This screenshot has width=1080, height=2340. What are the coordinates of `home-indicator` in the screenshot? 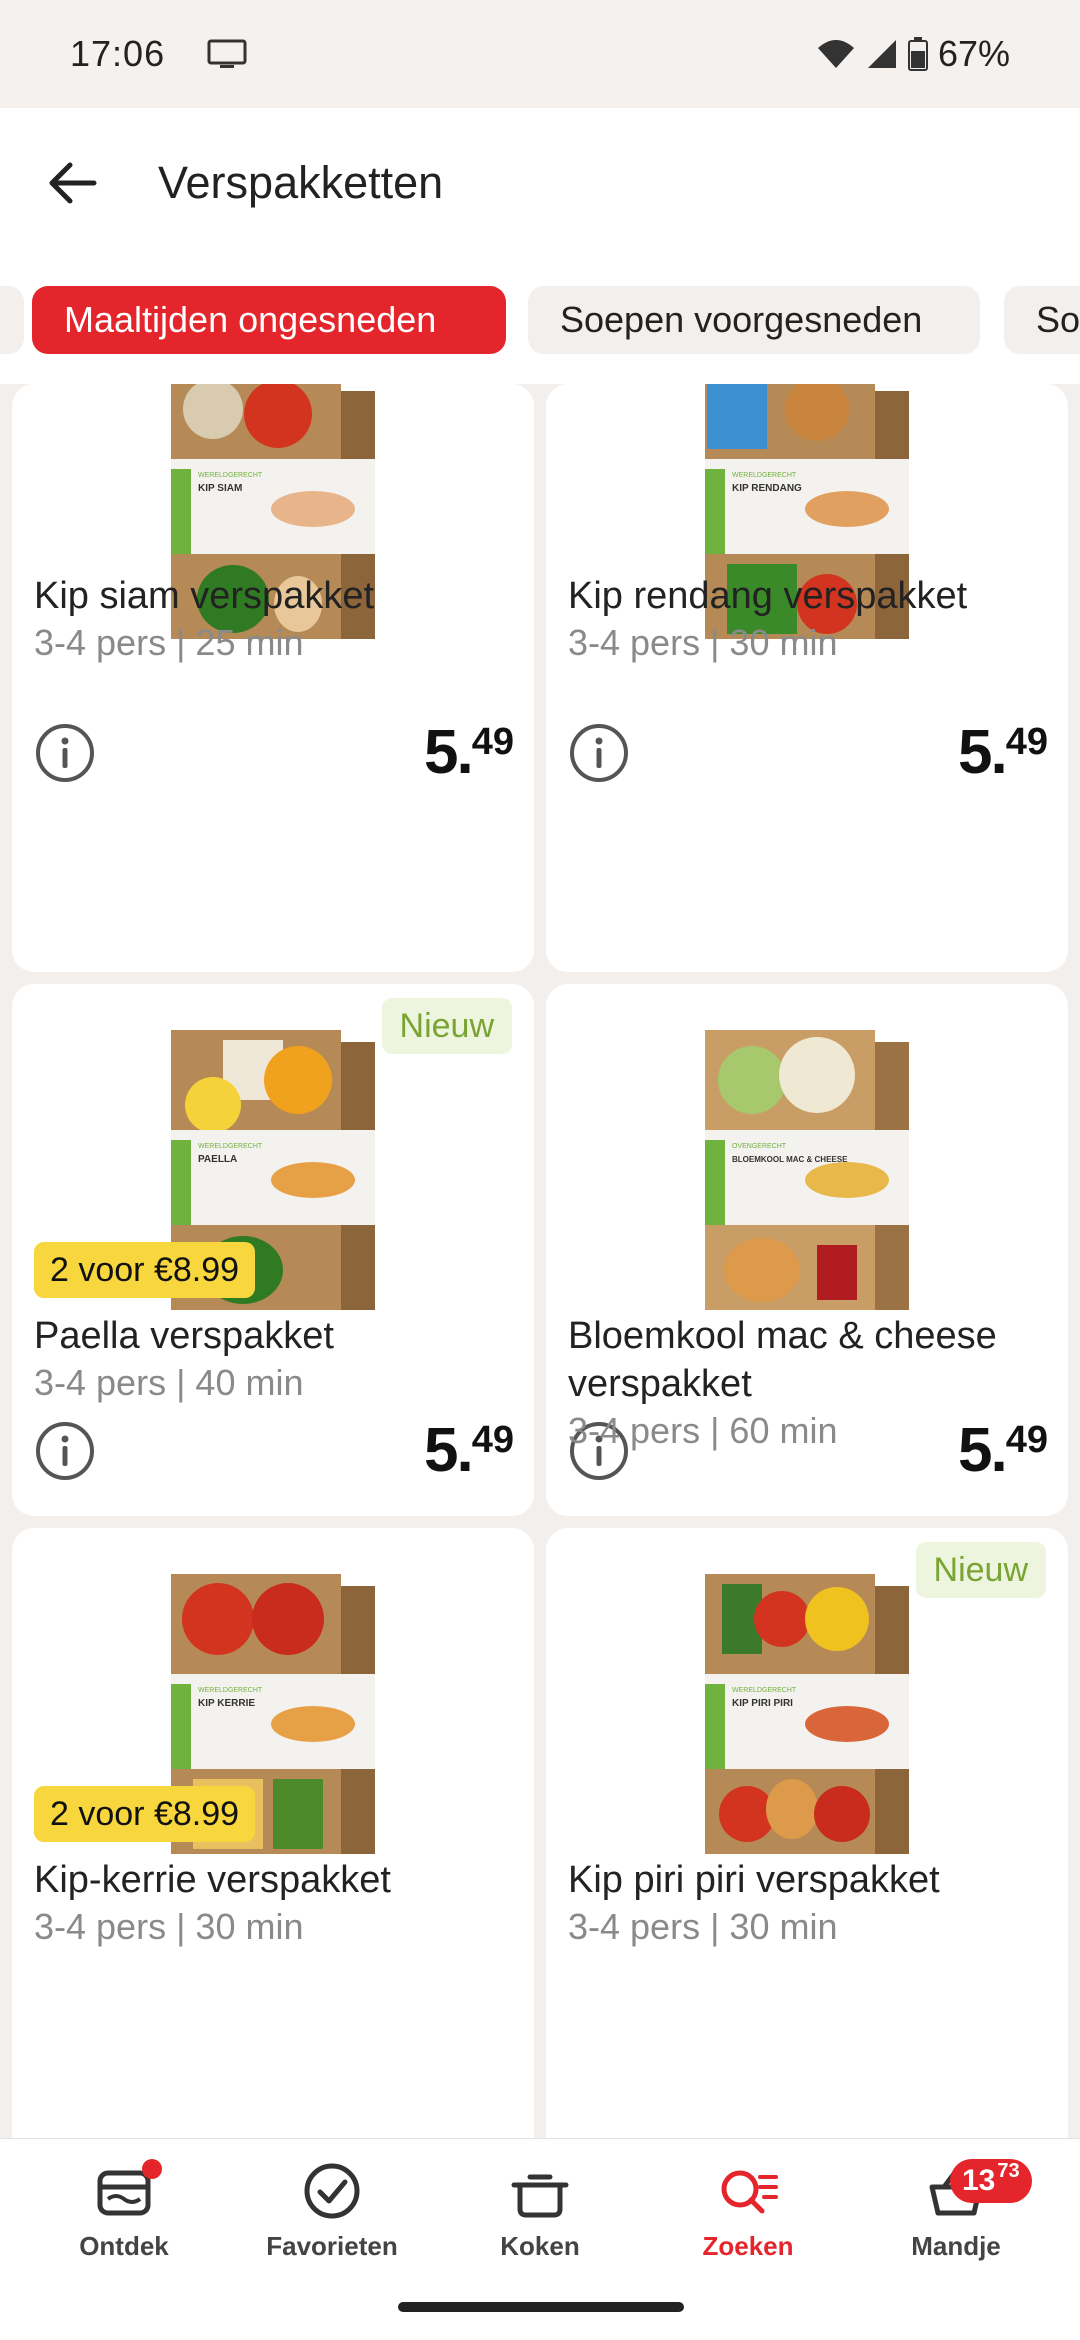 It's located at (541, 2307).